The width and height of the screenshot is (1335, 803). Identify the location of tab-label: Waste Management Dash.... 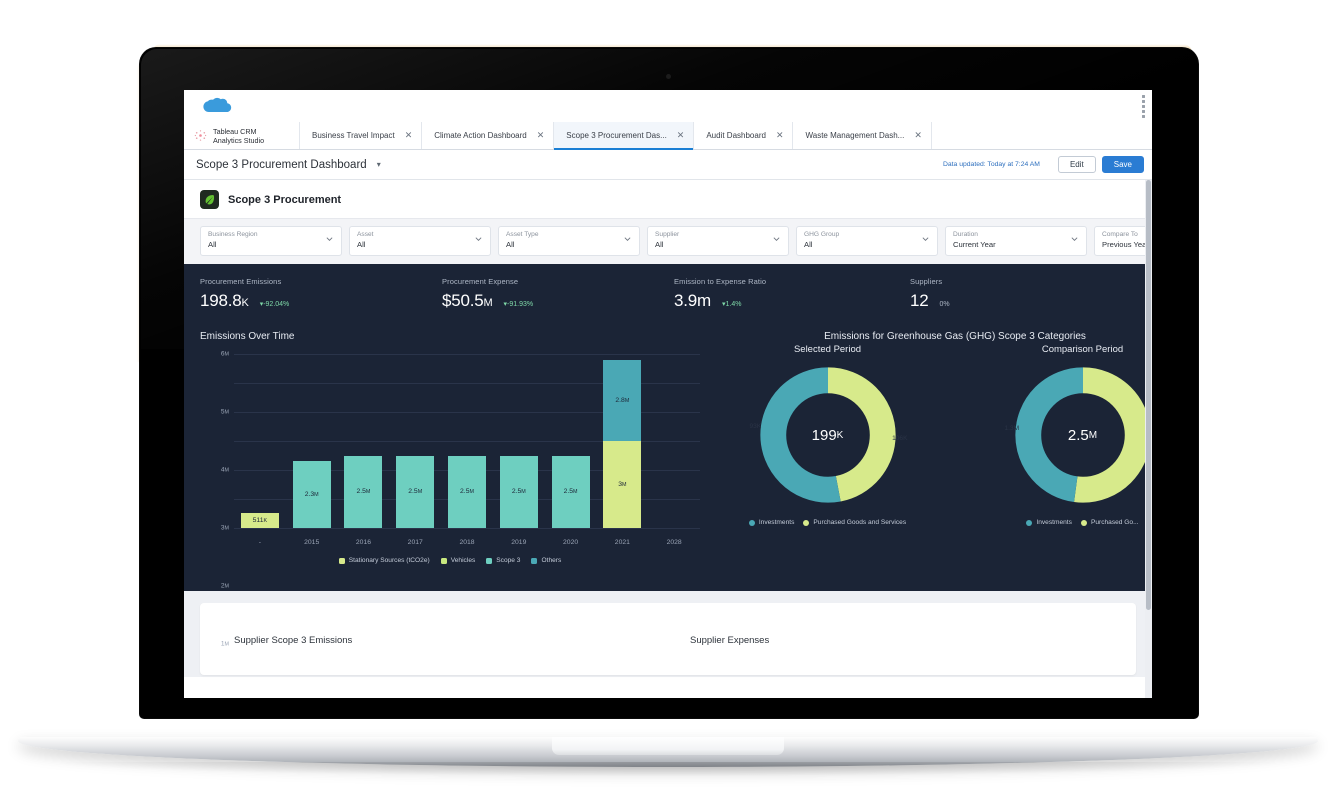
(855, 135).